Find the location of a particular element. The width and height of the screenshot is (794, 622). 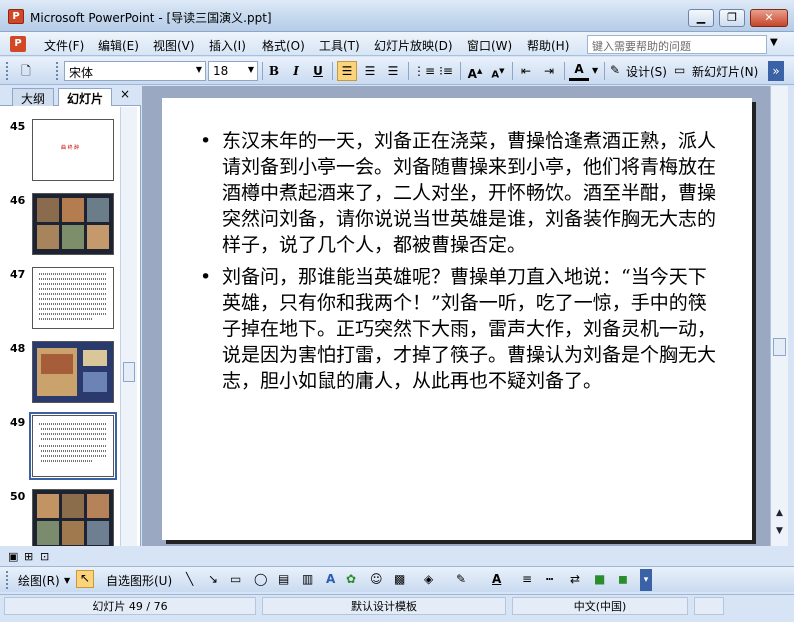

align-left-icon: ☰ is located at coordinates (347, 71).